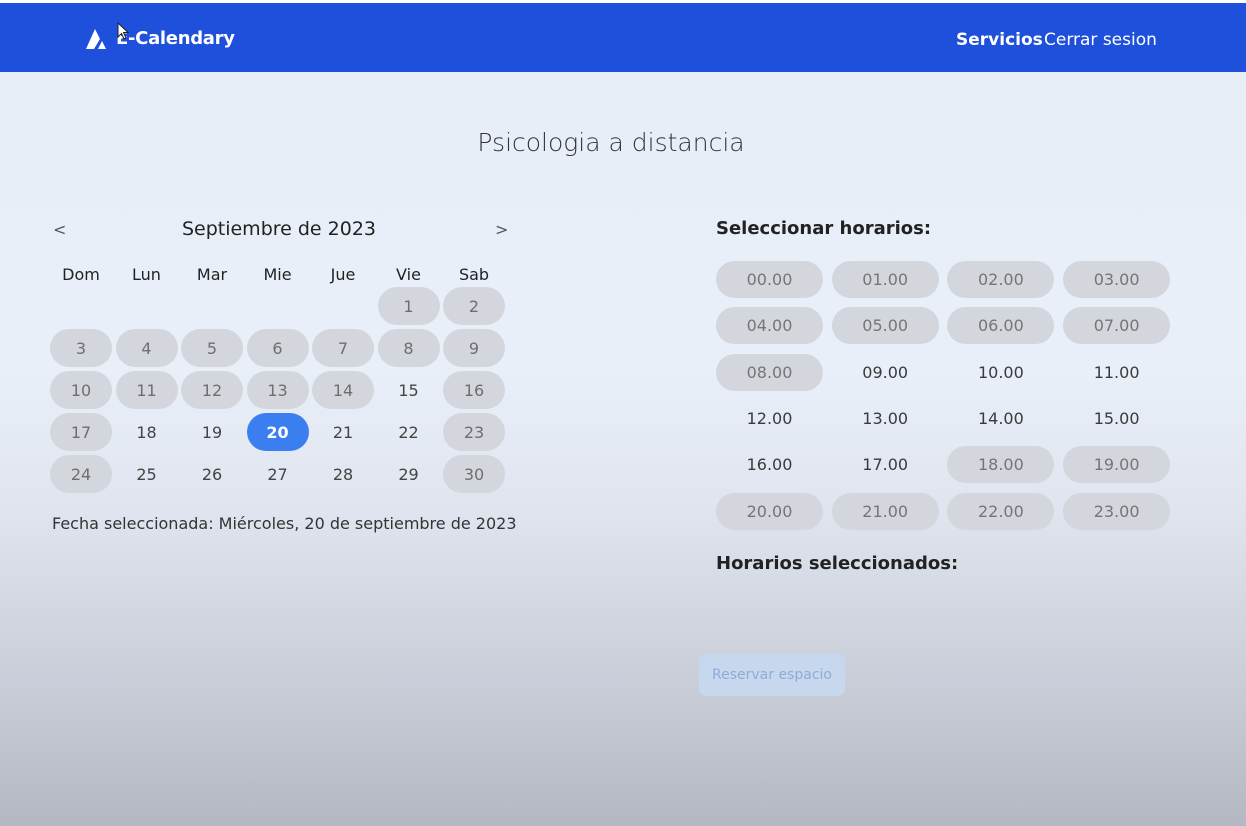 The width and height of the screenshot is (1246, 826). I want to click on calendar-day: 3, so click(81, 348).